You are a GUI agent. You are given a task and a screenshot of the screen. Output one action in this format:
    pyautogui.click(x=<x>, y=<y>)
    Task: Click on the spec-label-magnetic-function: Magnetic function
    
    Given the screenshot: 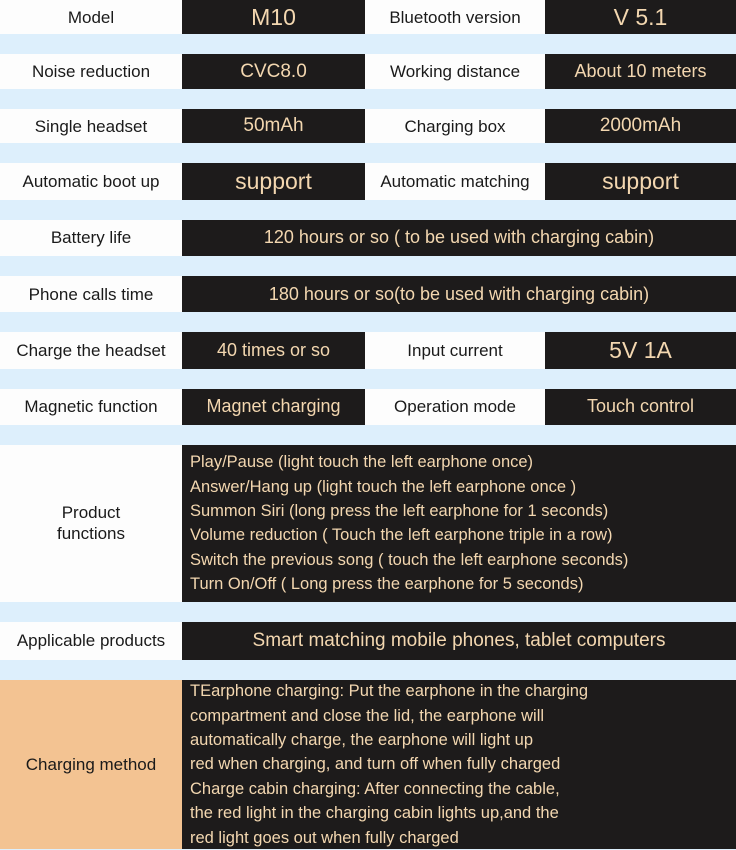 What is the action you would take?
    pyautogui.click(x=91, y=406)
    